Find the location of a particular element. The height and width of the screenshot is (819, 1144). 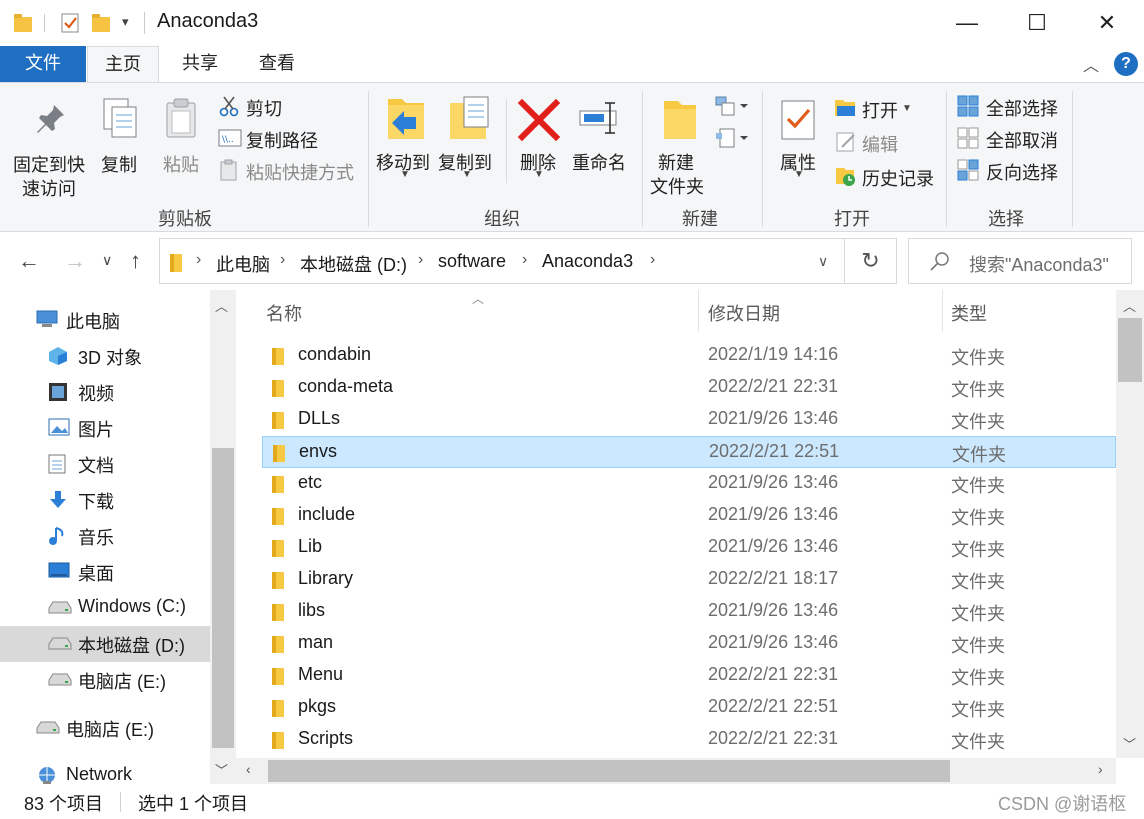

nav-item: Windows (C:) is located at coordinates (105, 608).